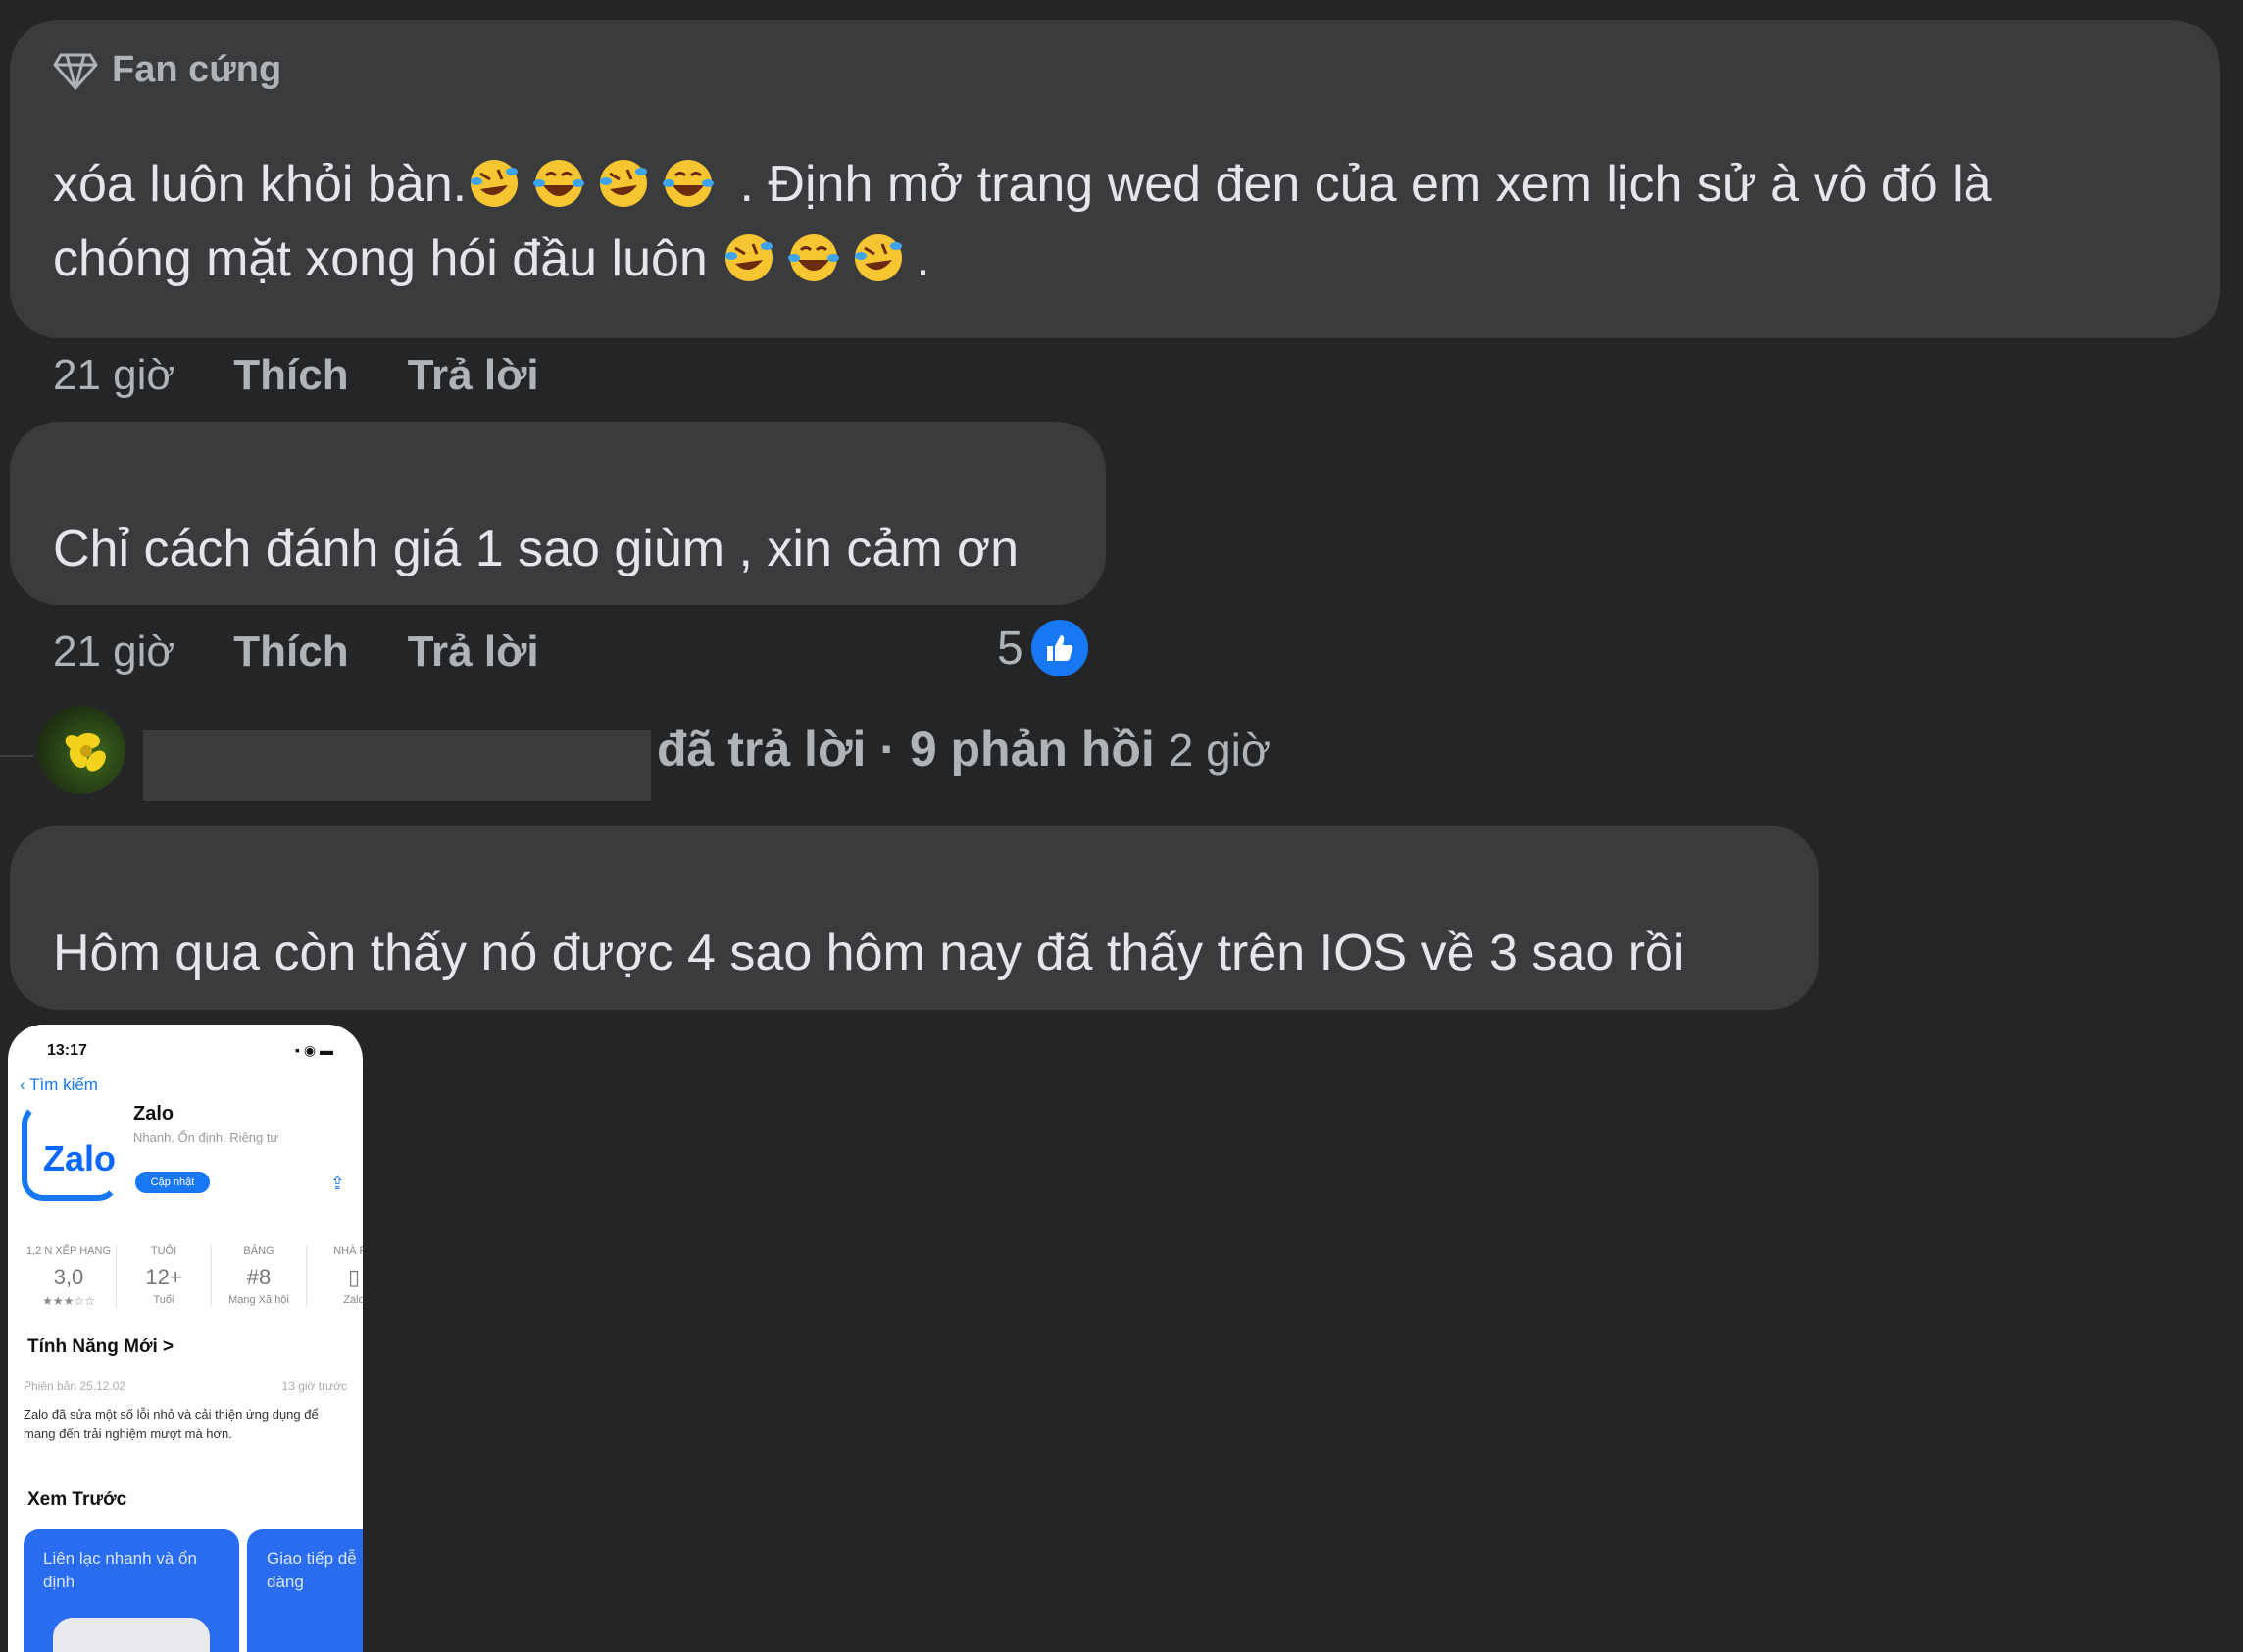  What do you see at coordinates (305, 1590) in the screenshot?
I see `preview-card-2: Giao tiếp dễ dàng` at bounding box center [305, 1590].